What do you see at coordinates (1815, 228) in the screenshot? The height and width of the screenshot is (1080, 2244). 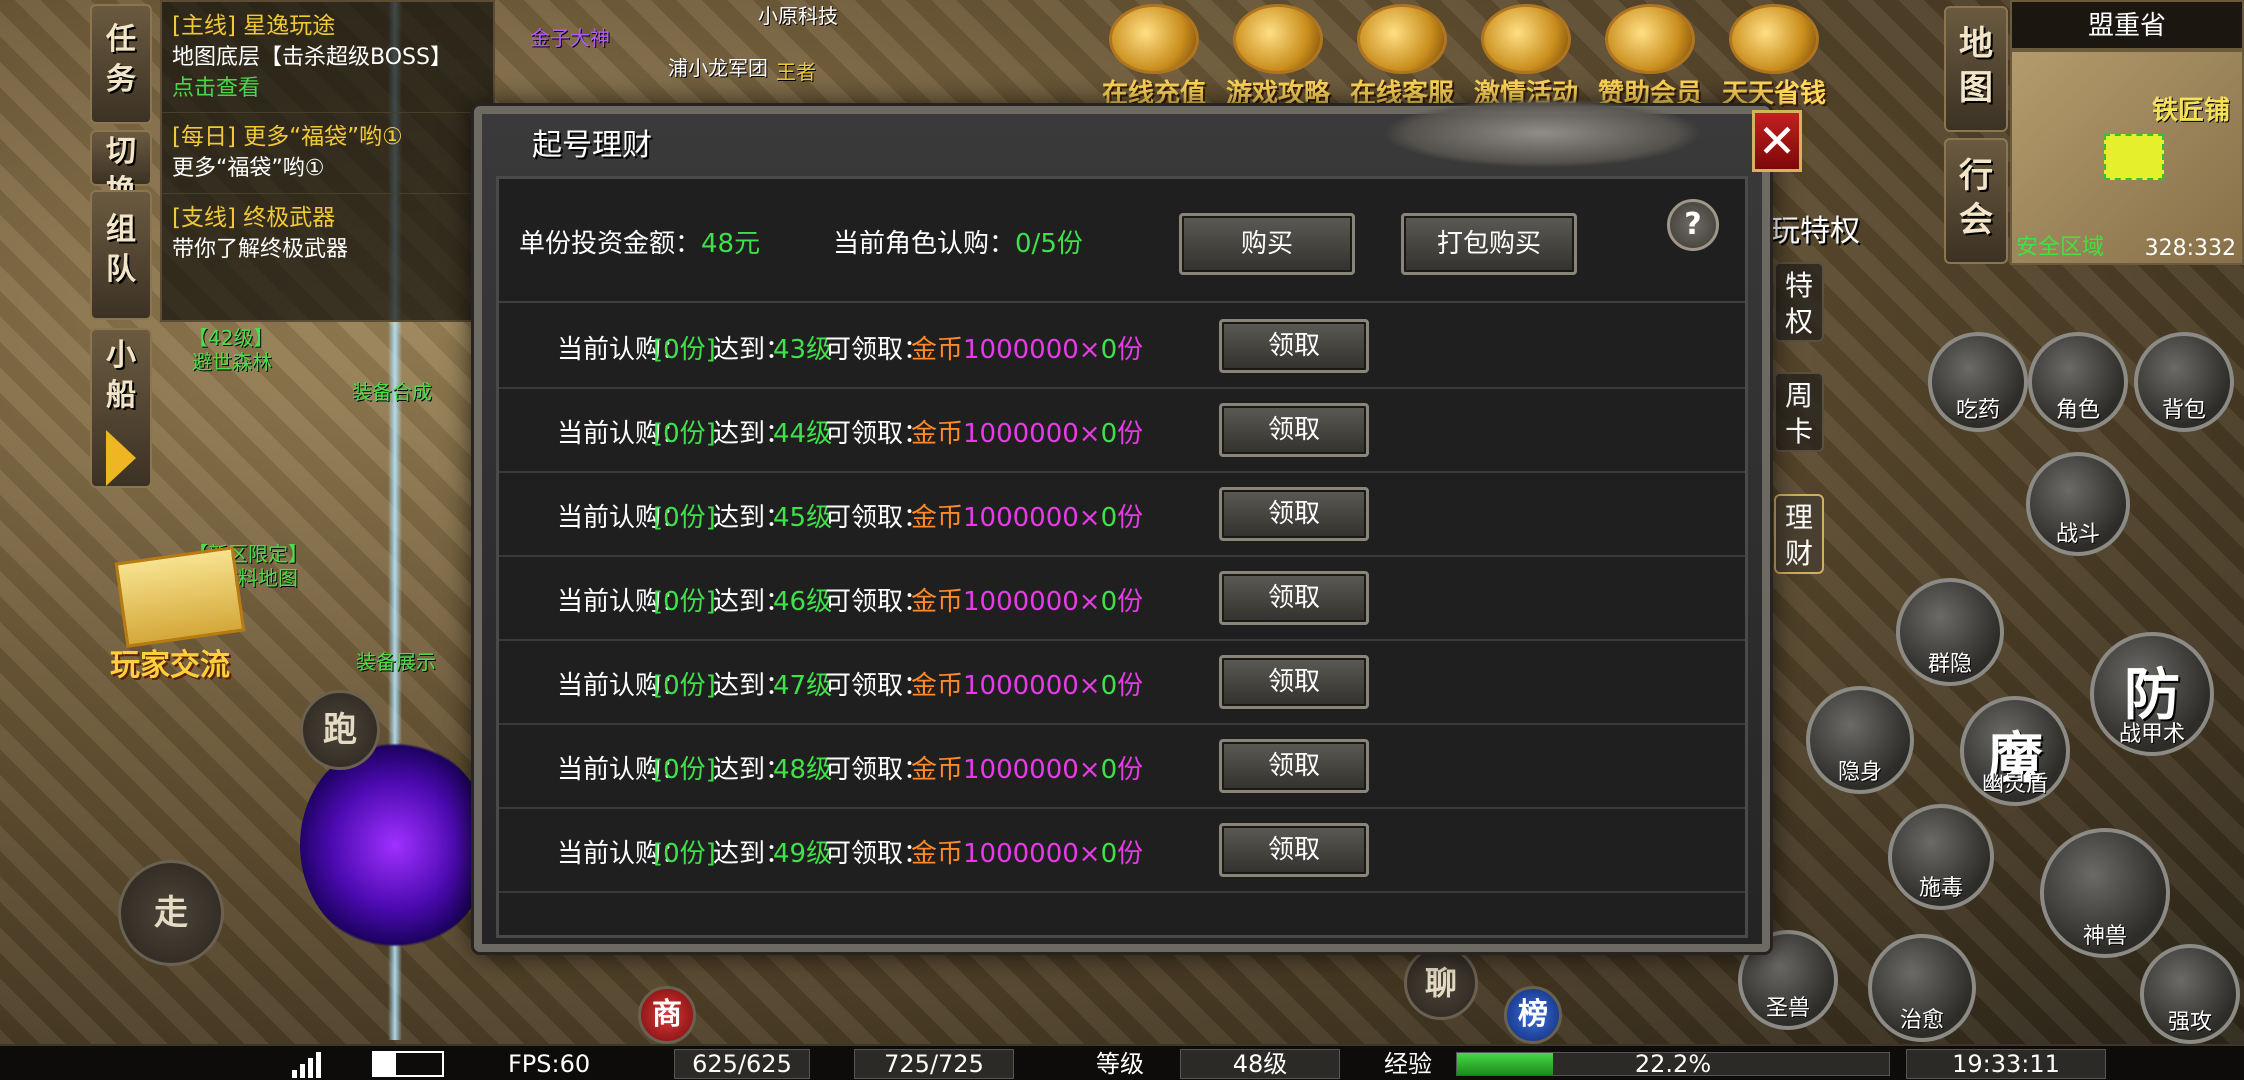 I see `play-privilege-label: 玩特权` at bounding box center [1815, 228].